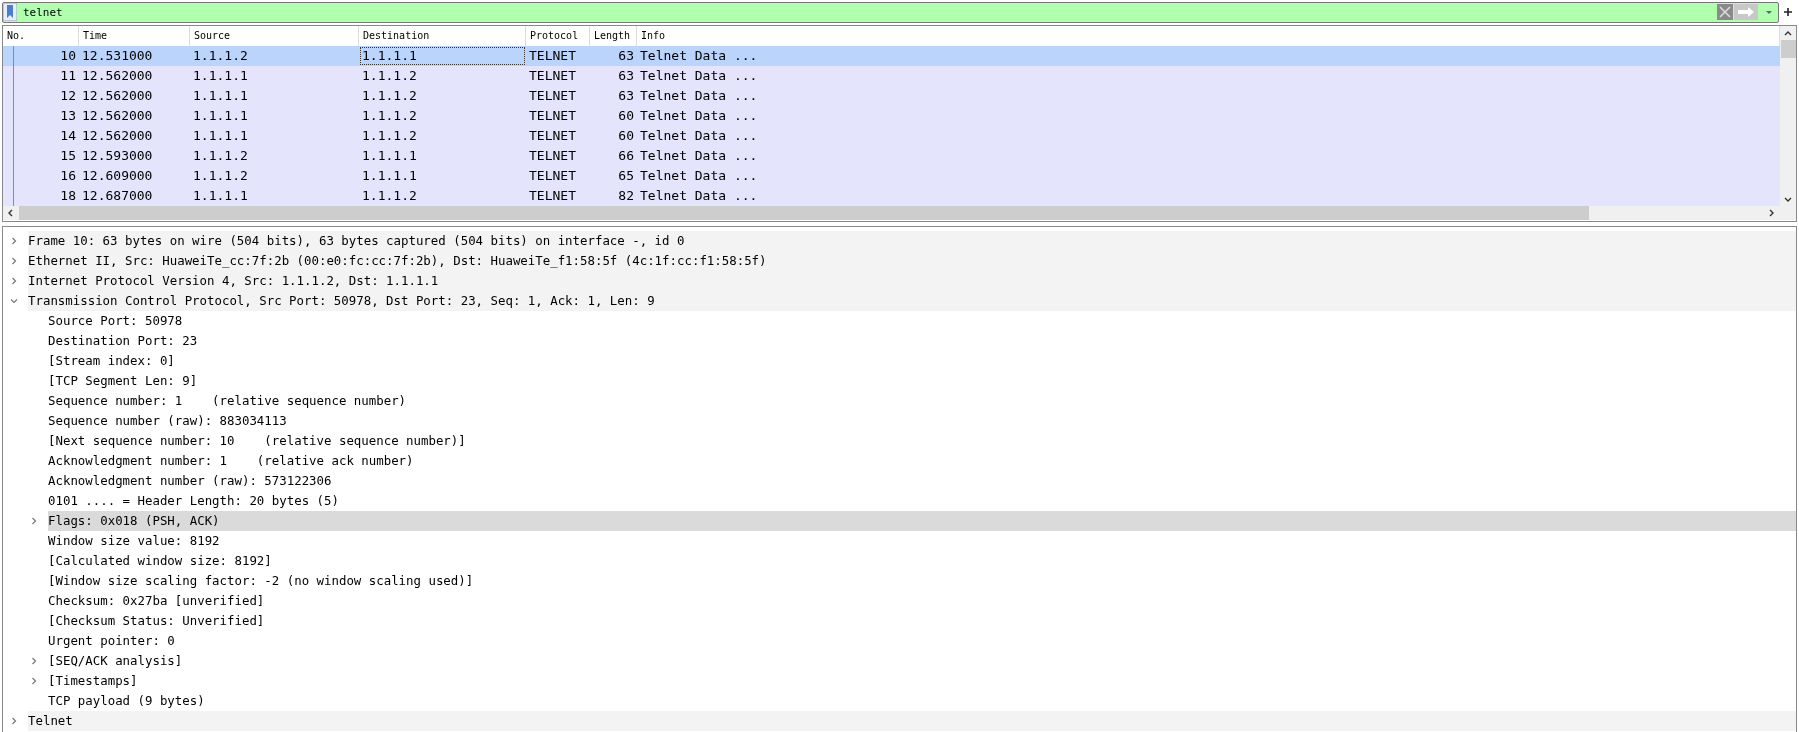 Image resolution: width=1799 pixels, height=732 pixels. I want to click on table-cell-text: 13, so click(68, 116).